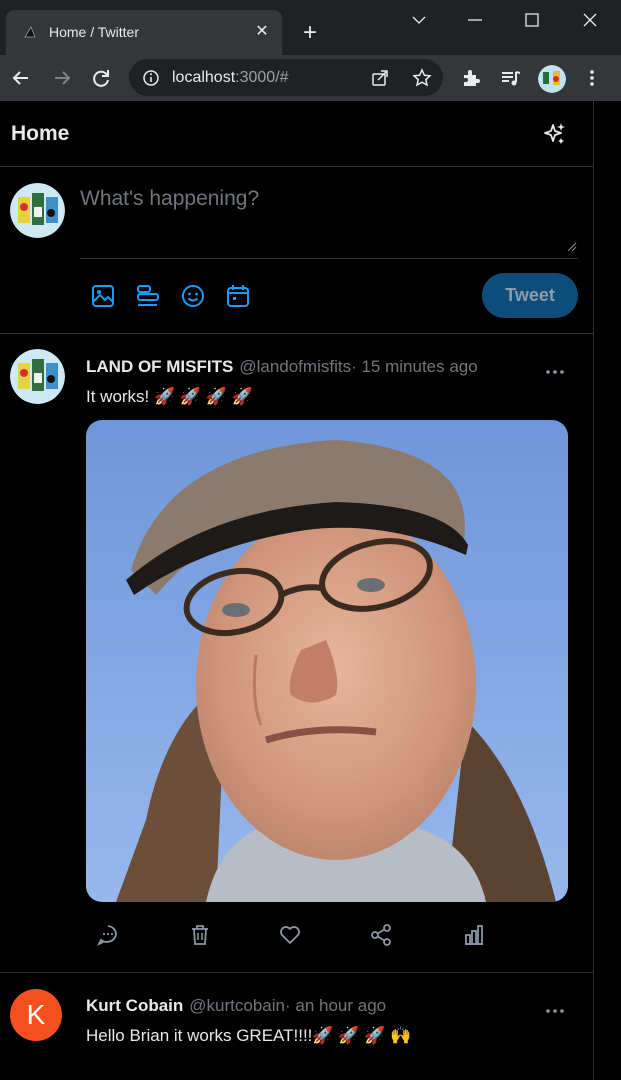 Image resolution: width=621 pixels, height=1080 pixels. I want to click on author-handle: @landofmisfits, so click(295, 366).